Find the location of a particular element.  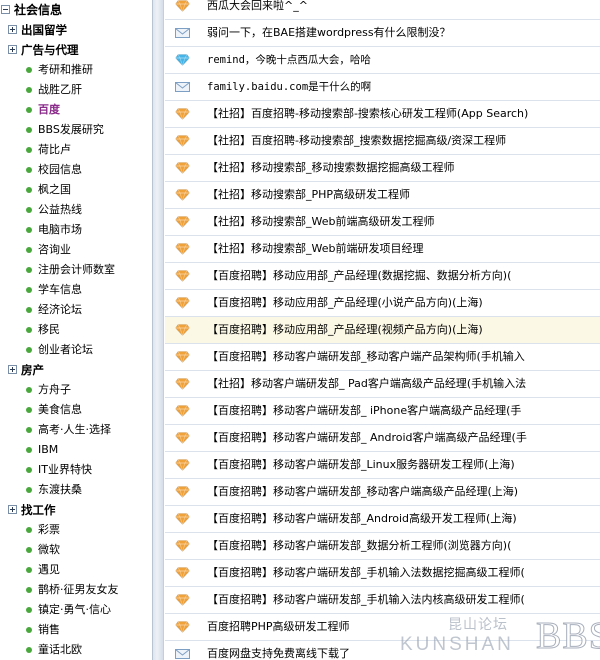

sidebar-board-item: 百度 is located at coordinates (76, 110).